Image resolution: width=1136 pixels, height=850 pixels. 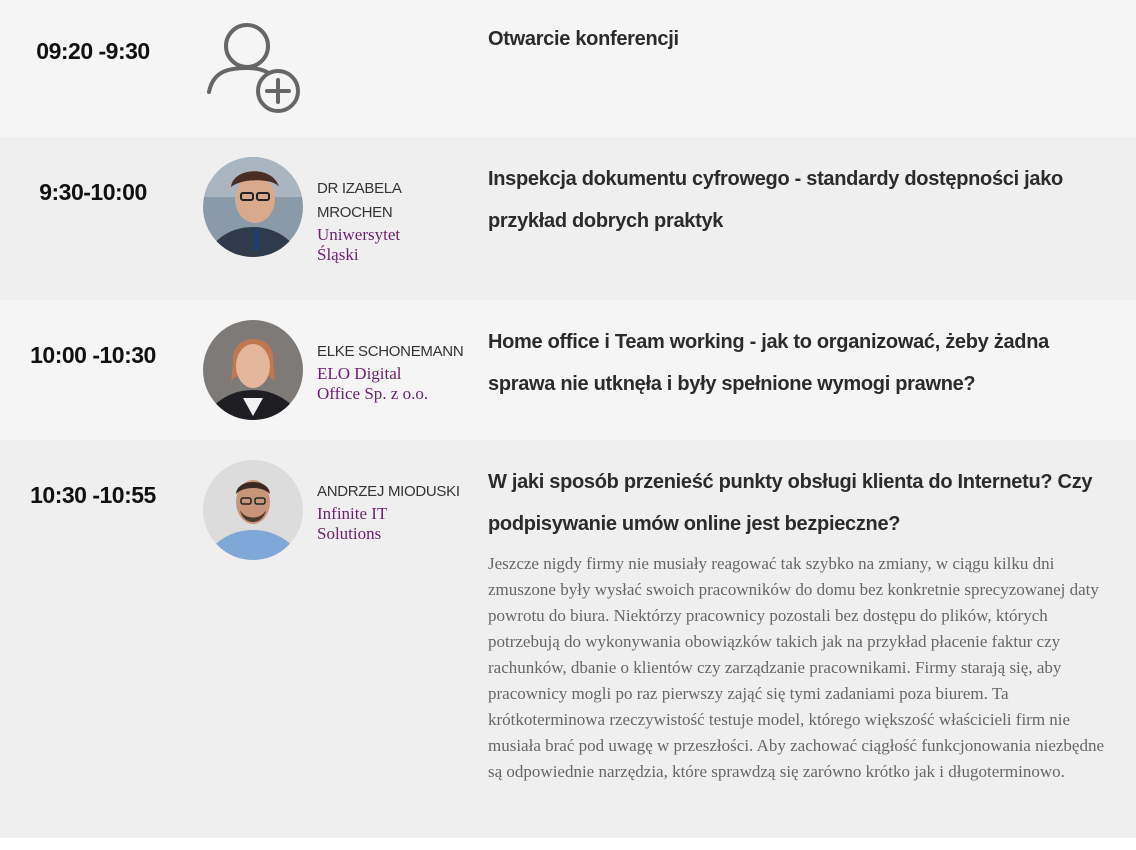 What do you see at coordinates (390, 351) in the screenshot?
I see `speaker-name: ELKE SCHONEMANN` at bounding box center [390, 351].